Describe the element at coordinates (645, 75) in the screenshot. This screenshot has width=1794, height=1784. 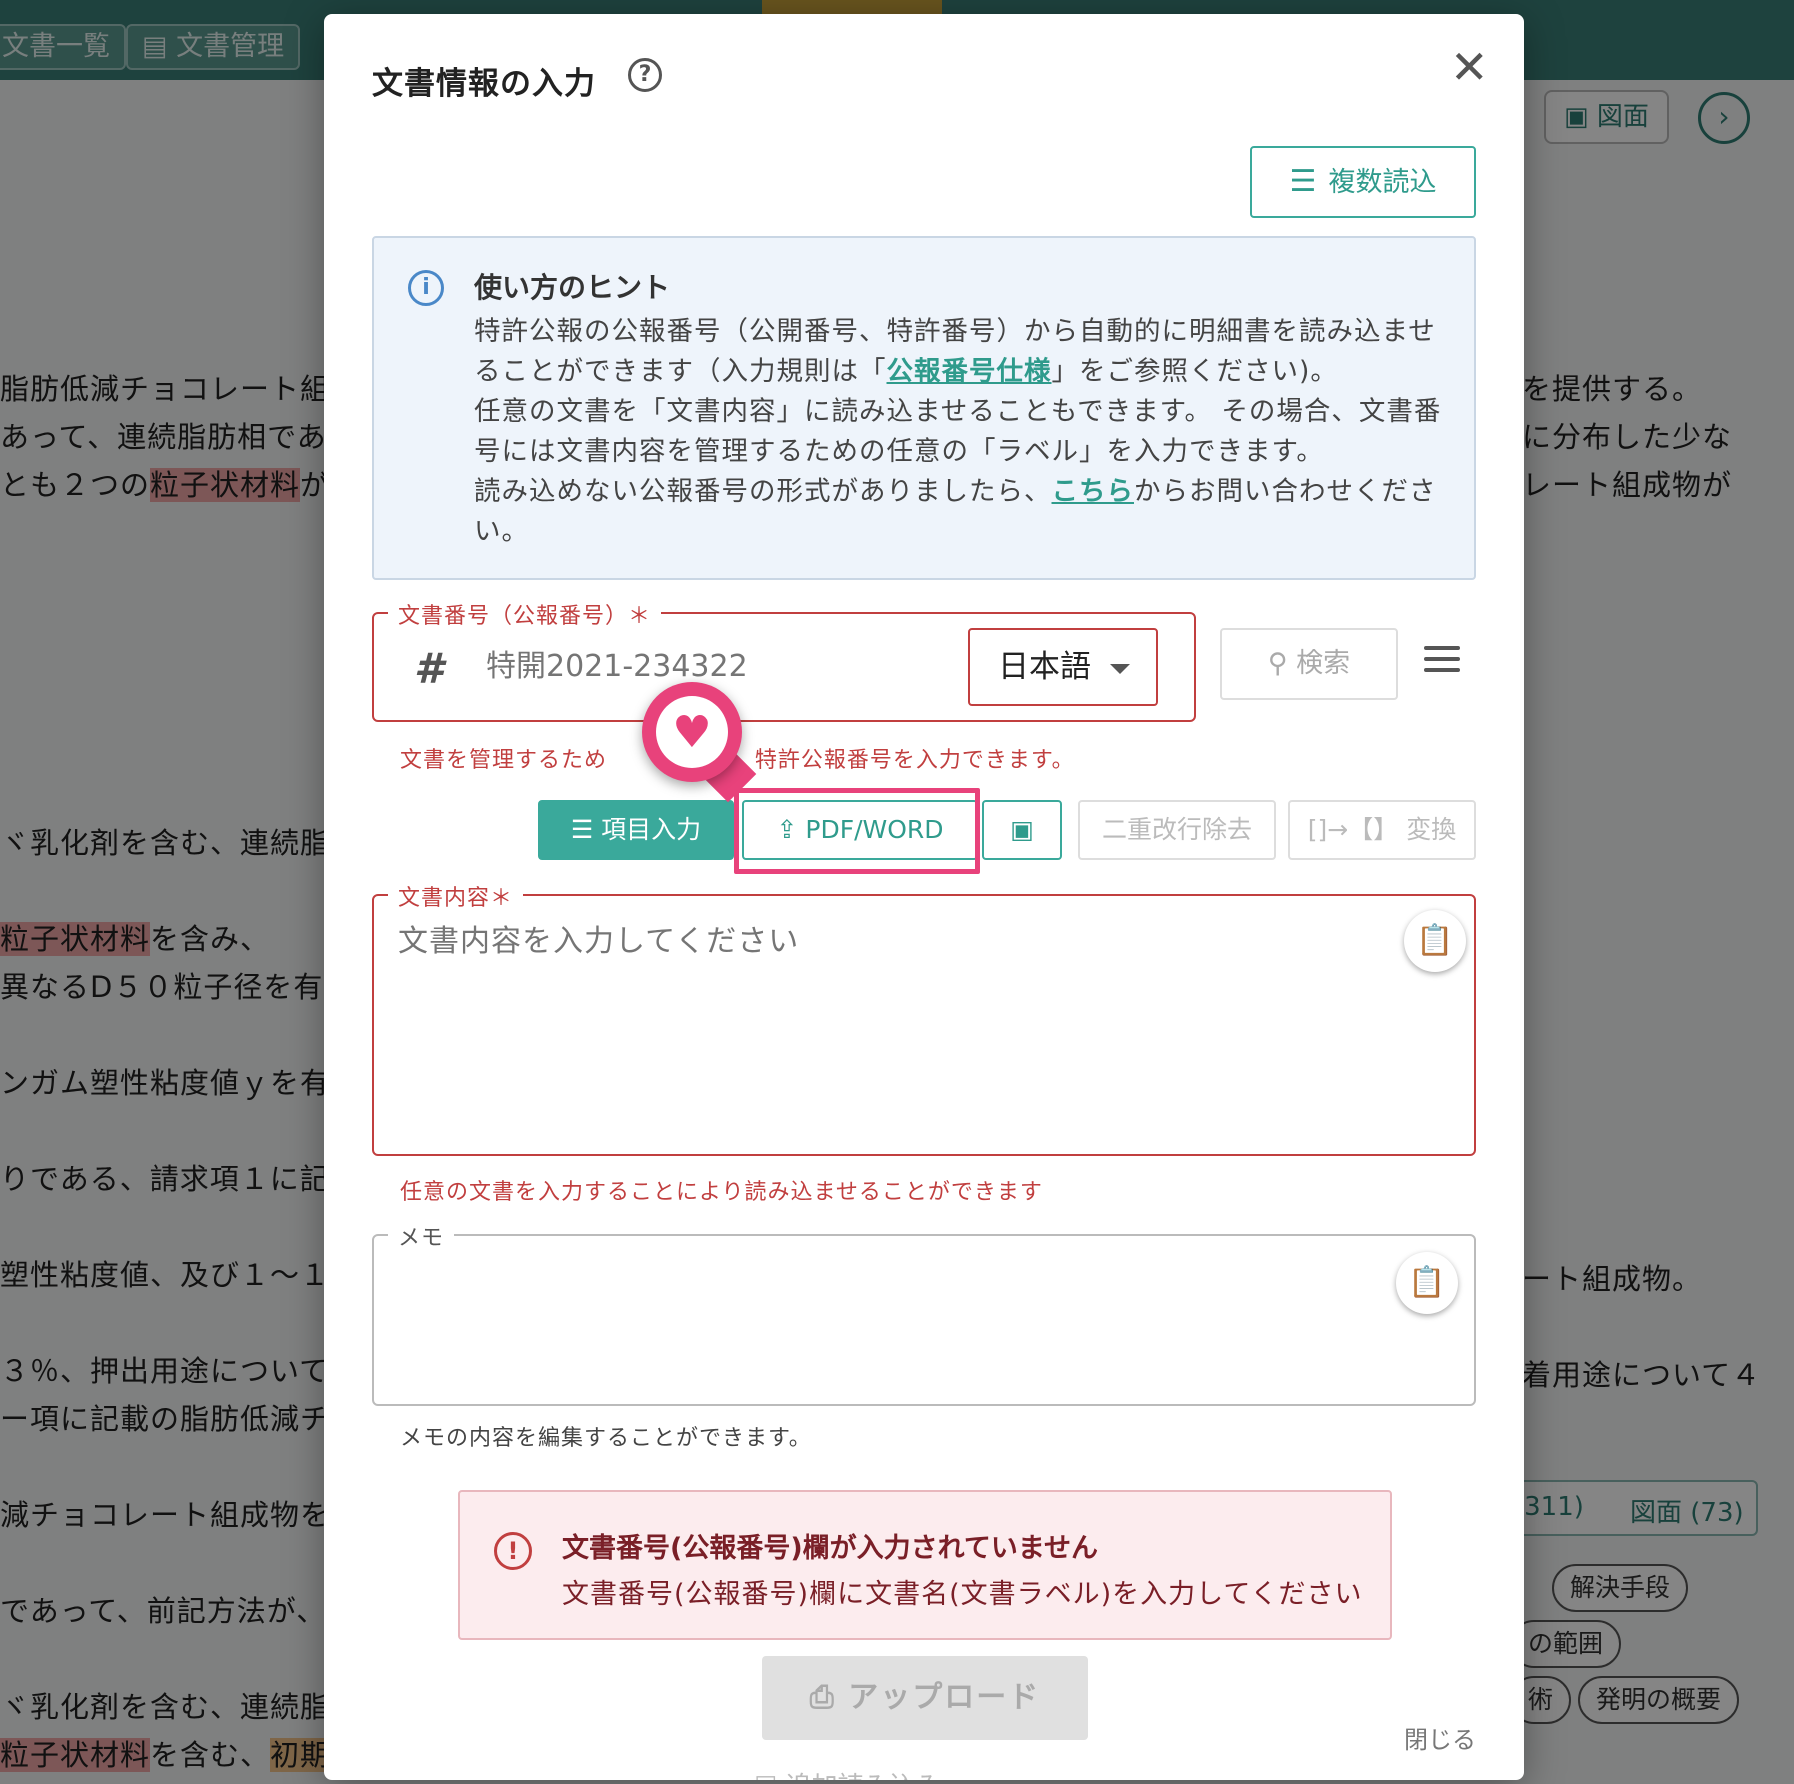
I see `help-icon: ?` at that location.